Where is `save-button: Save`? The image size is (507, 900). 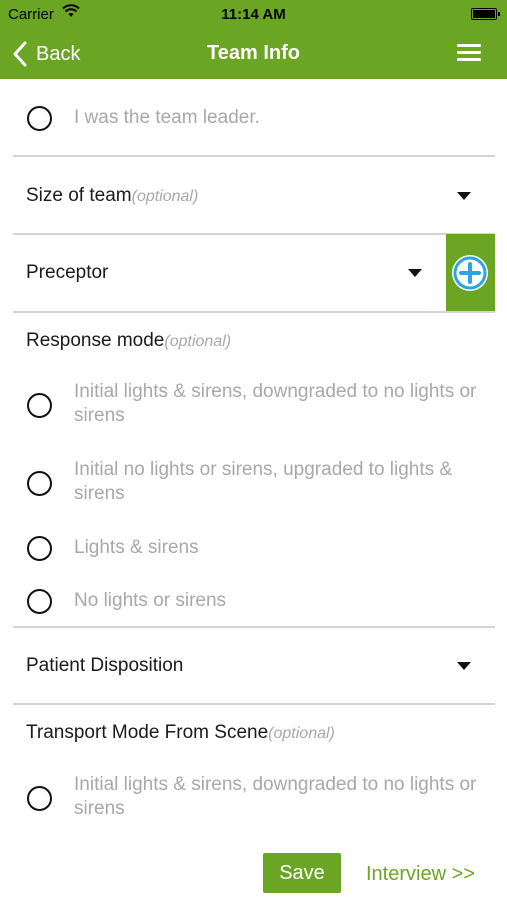 save-button: Save is located at coordinates (302, 873).